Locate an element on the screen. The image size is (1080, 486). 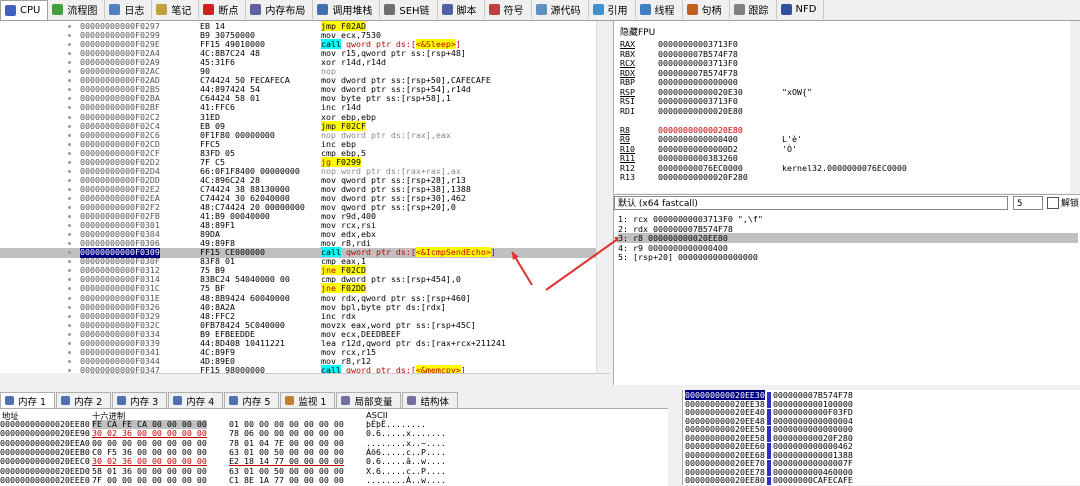
register-value: 00000000000020E30 is located at coordinates (700, 92).